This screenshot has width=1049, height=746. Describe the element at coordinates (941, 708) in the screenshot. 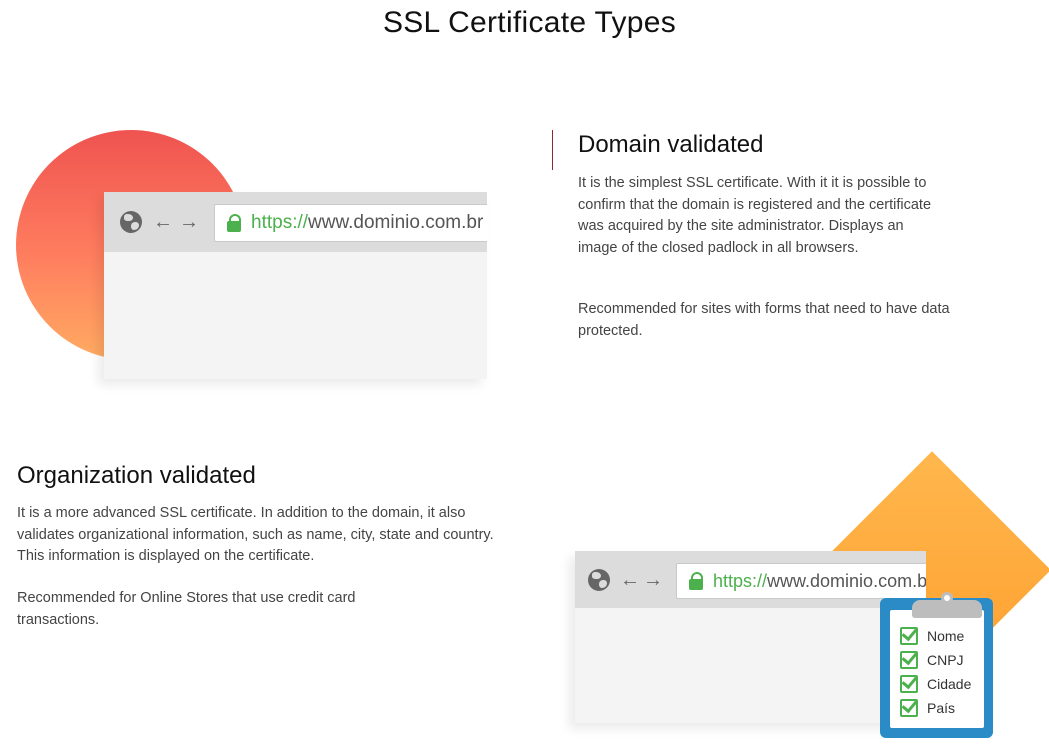

I see `checklist-item-label: País` at that location.